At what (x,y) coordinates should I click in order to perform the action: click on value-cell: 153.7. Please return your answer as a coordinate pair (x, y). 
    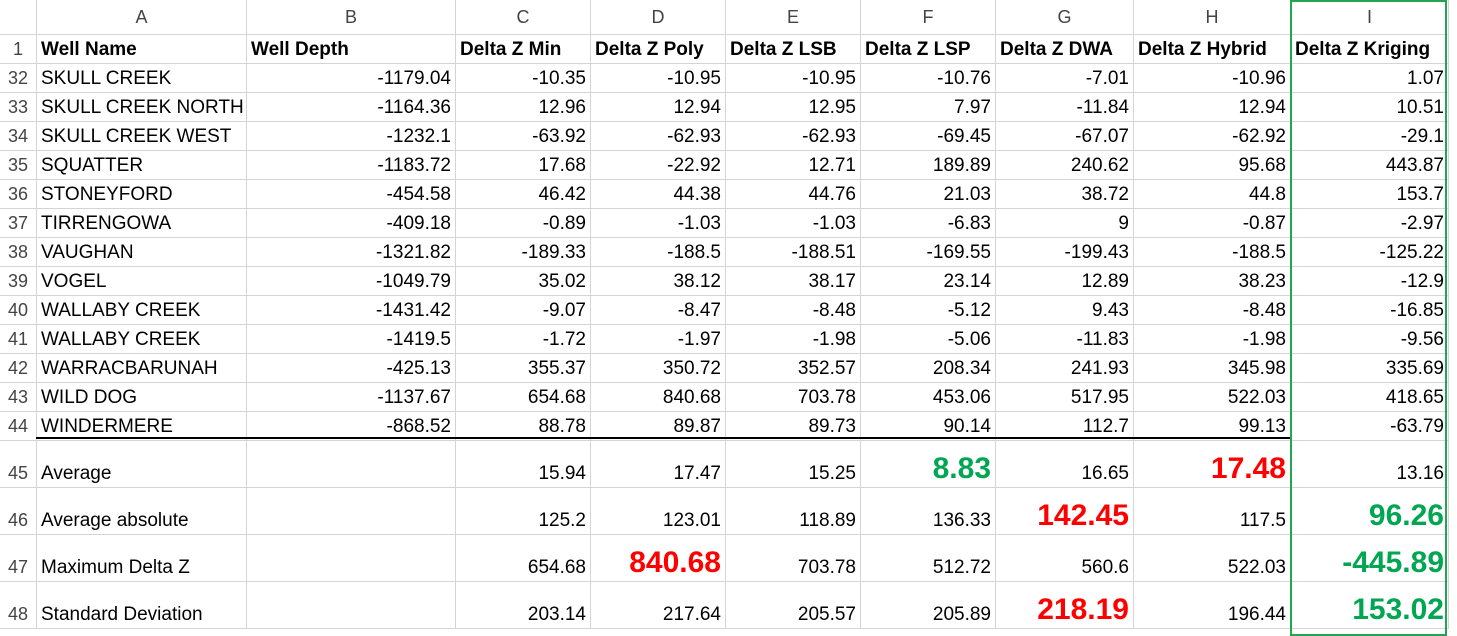
    Looking at the image, I should click on (1370, 194).